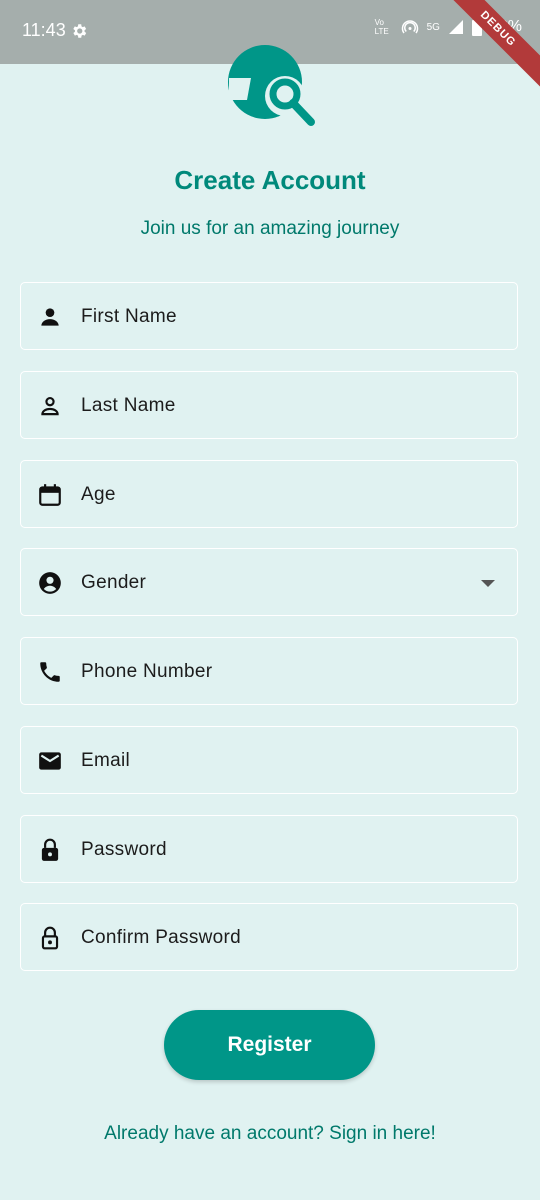 This screenshot has width=540, height=1200. I want to click on calendar-icon, so click(50, 495).